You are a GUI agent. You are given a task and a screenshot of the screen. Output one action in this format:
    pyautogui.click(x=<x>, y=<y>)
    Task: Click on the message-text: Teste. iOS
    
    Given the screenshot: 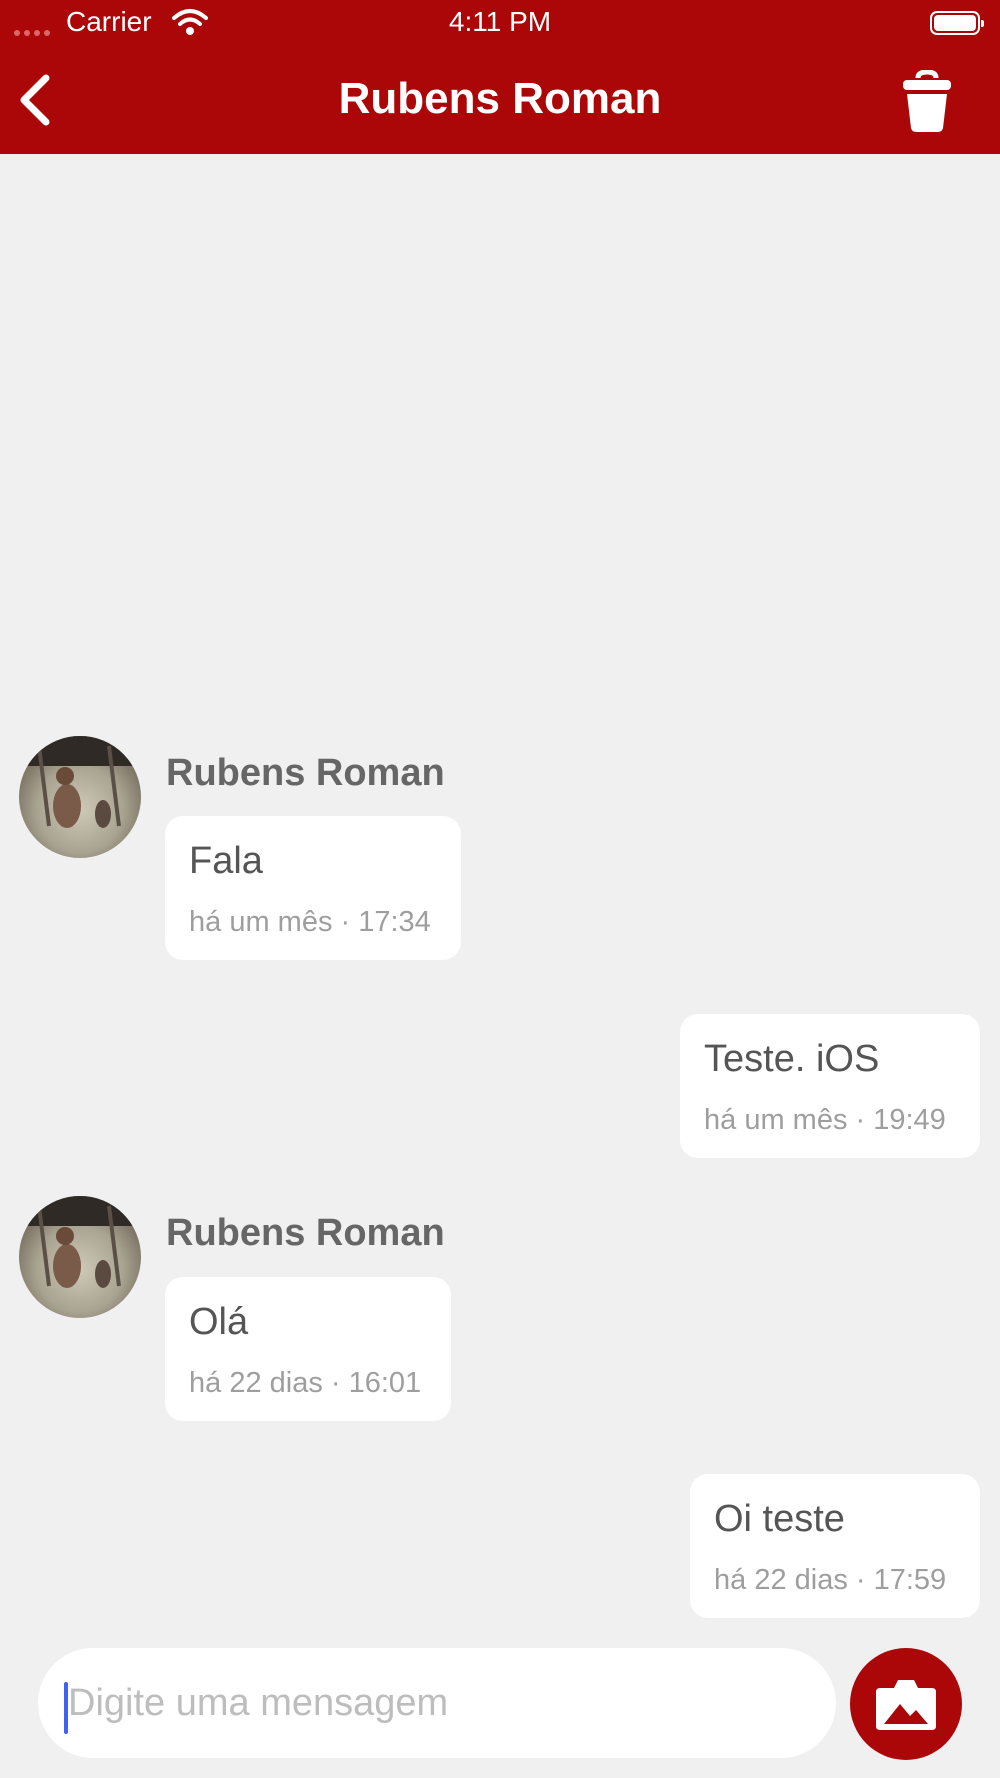 What is the action you would take?
    pyautogui.click(x=792, y=1059)
    